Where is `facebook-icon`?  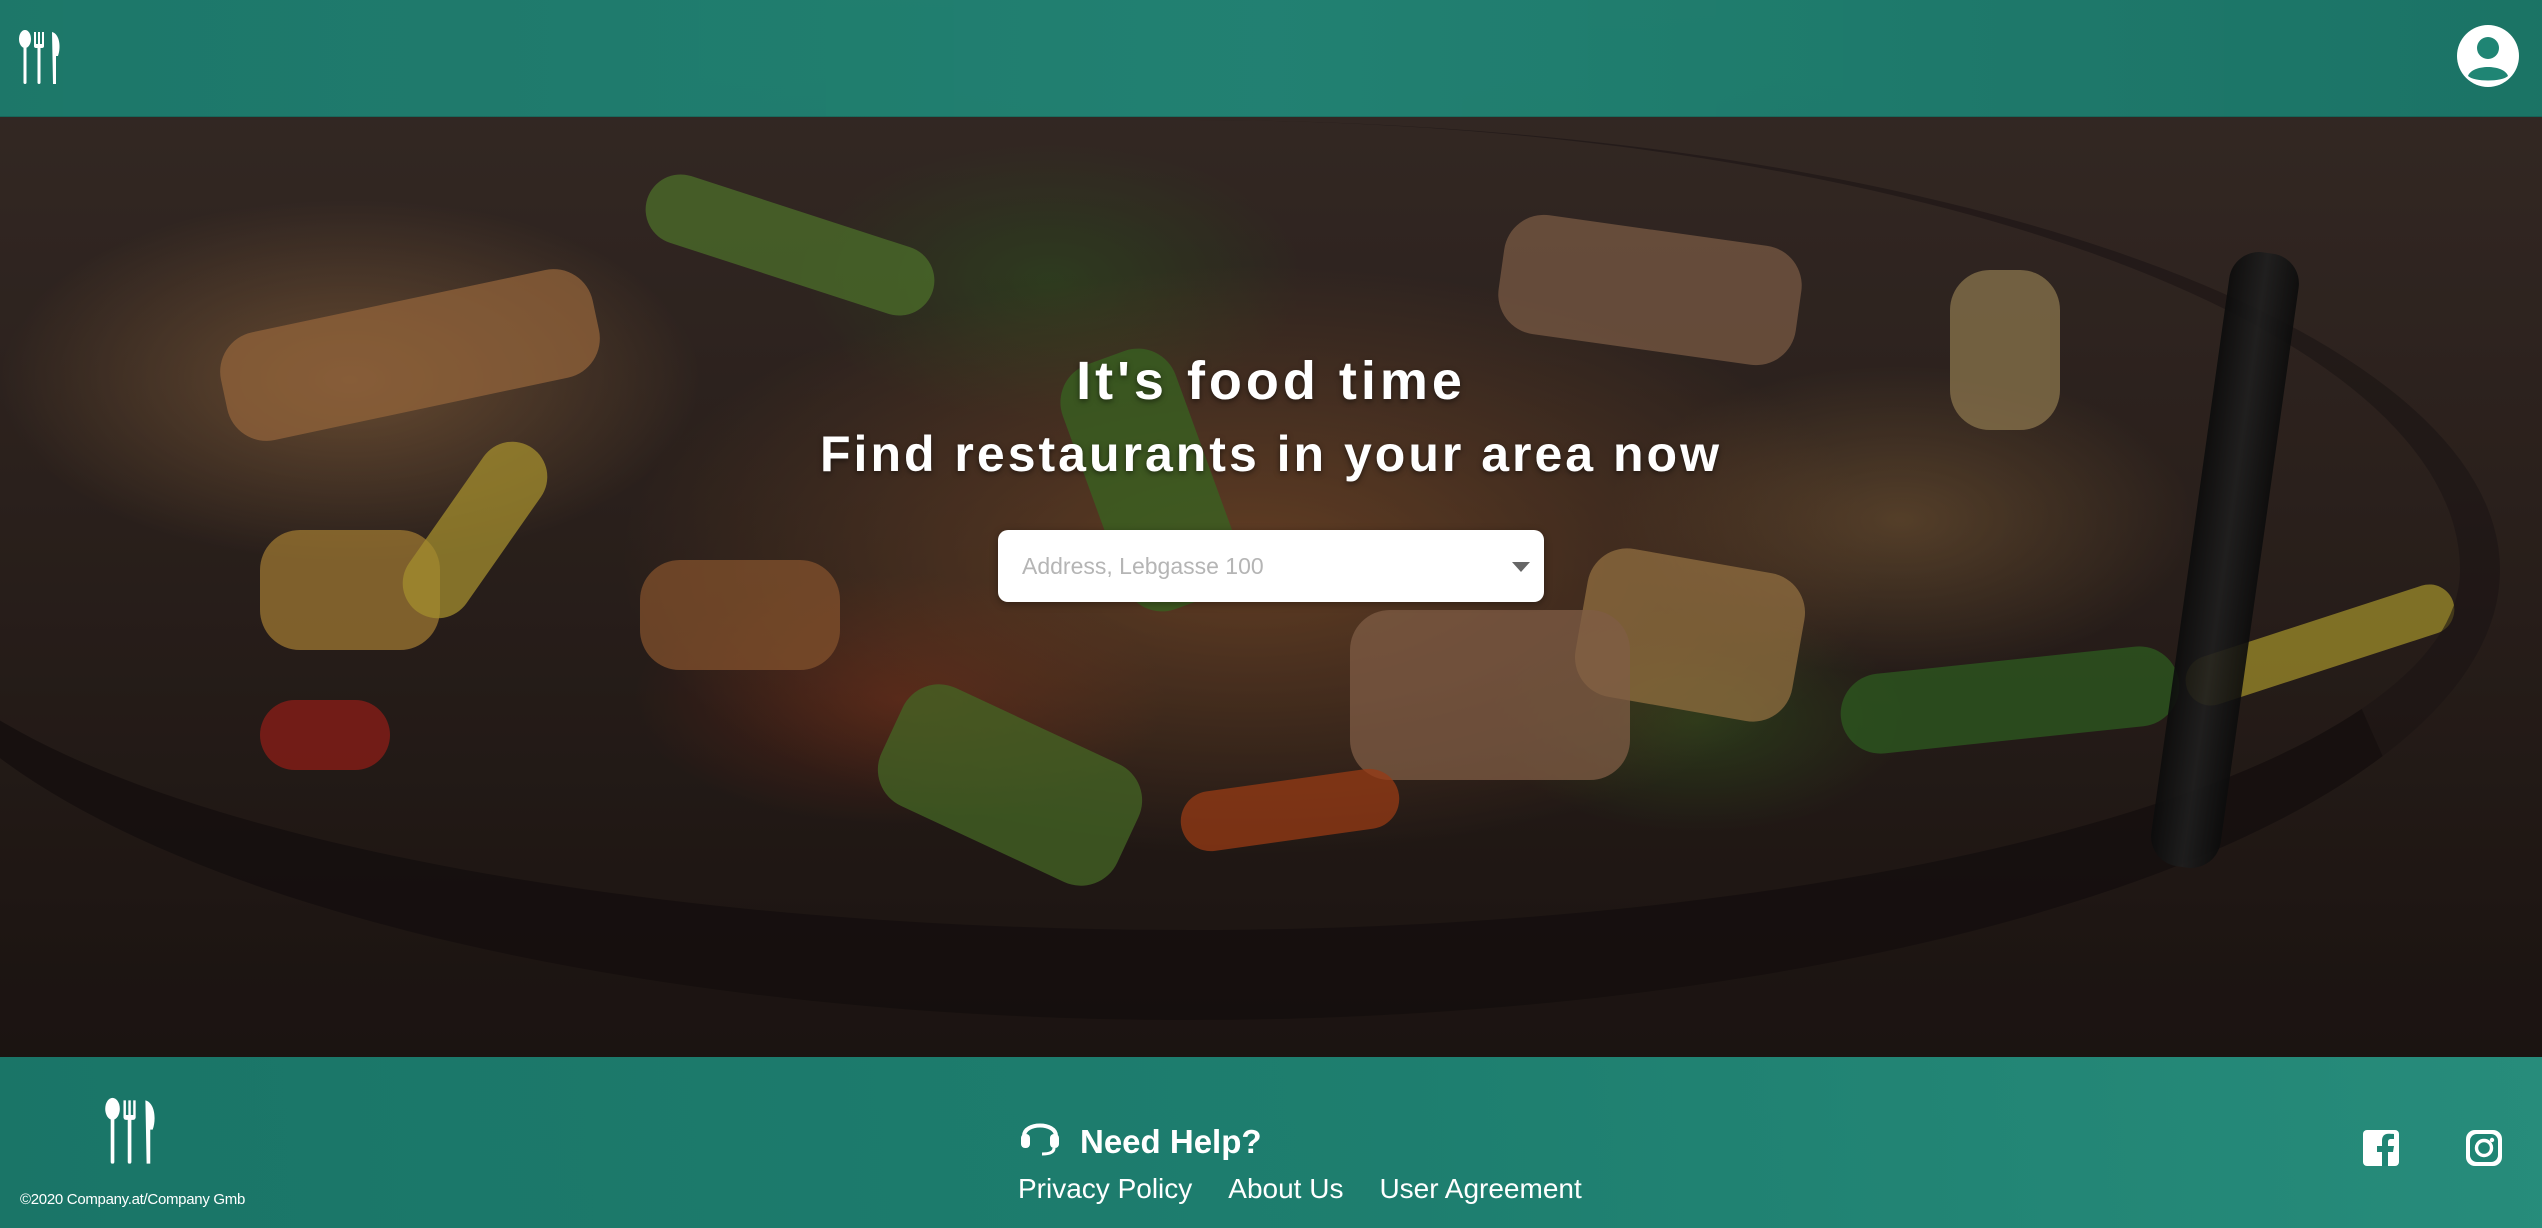
facebook-icon is located at coordinates (2381, 1148).